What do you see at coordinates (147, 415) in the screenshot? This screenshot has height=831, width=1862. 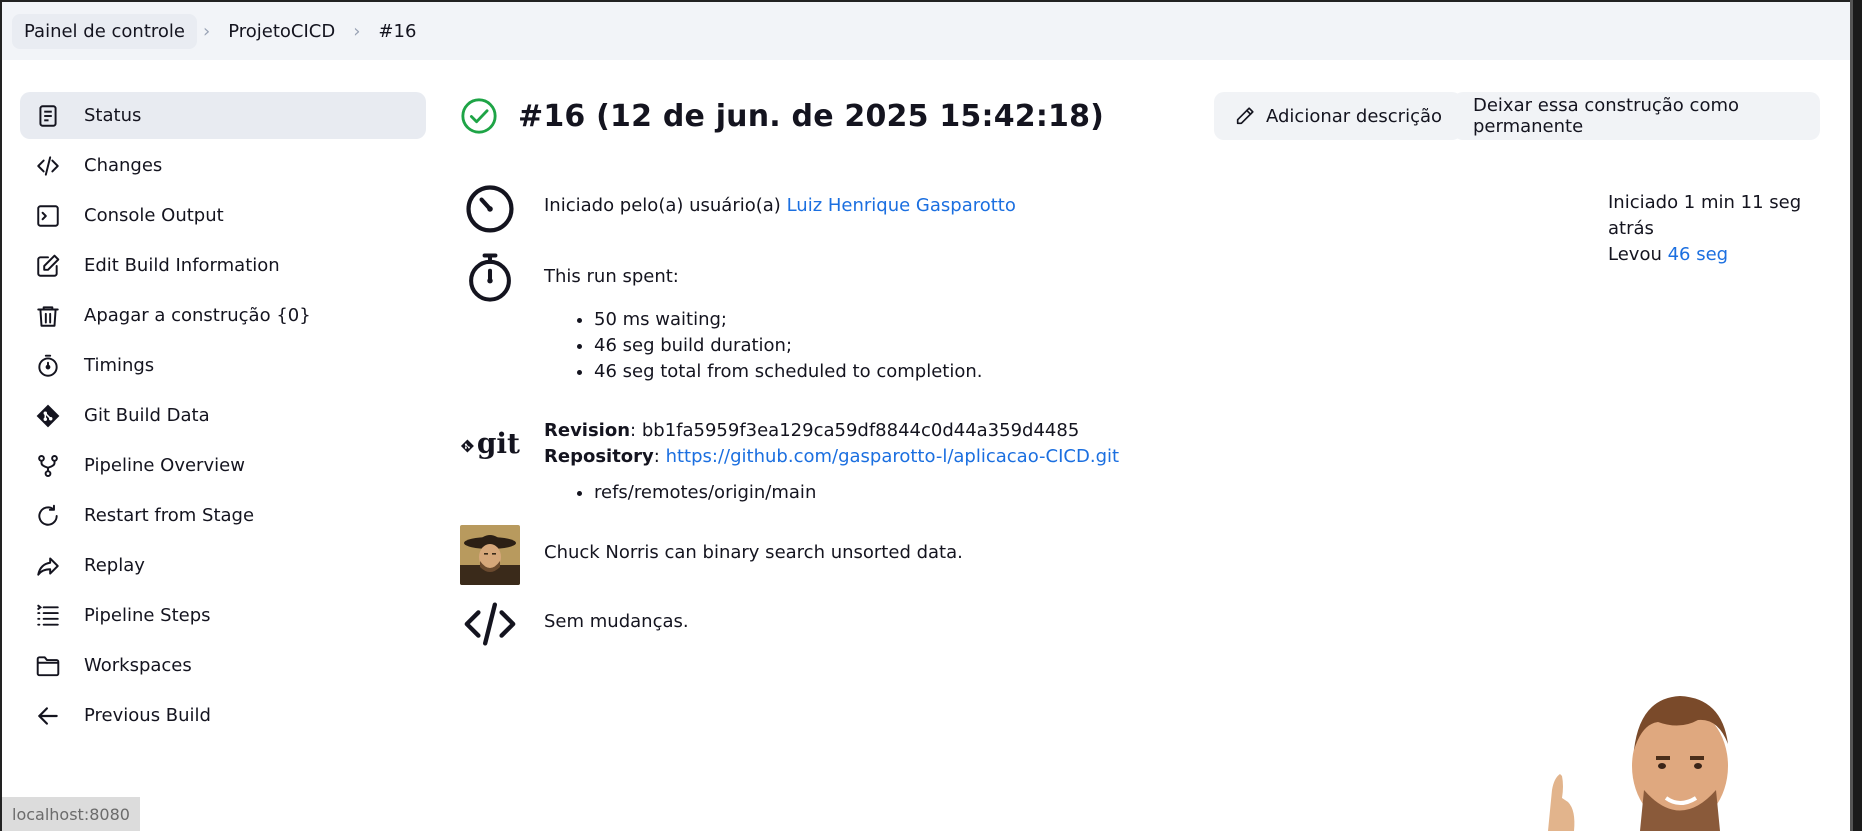 I see `sidebar-item-label: Git Build Data` at bounding box center [147, 415].